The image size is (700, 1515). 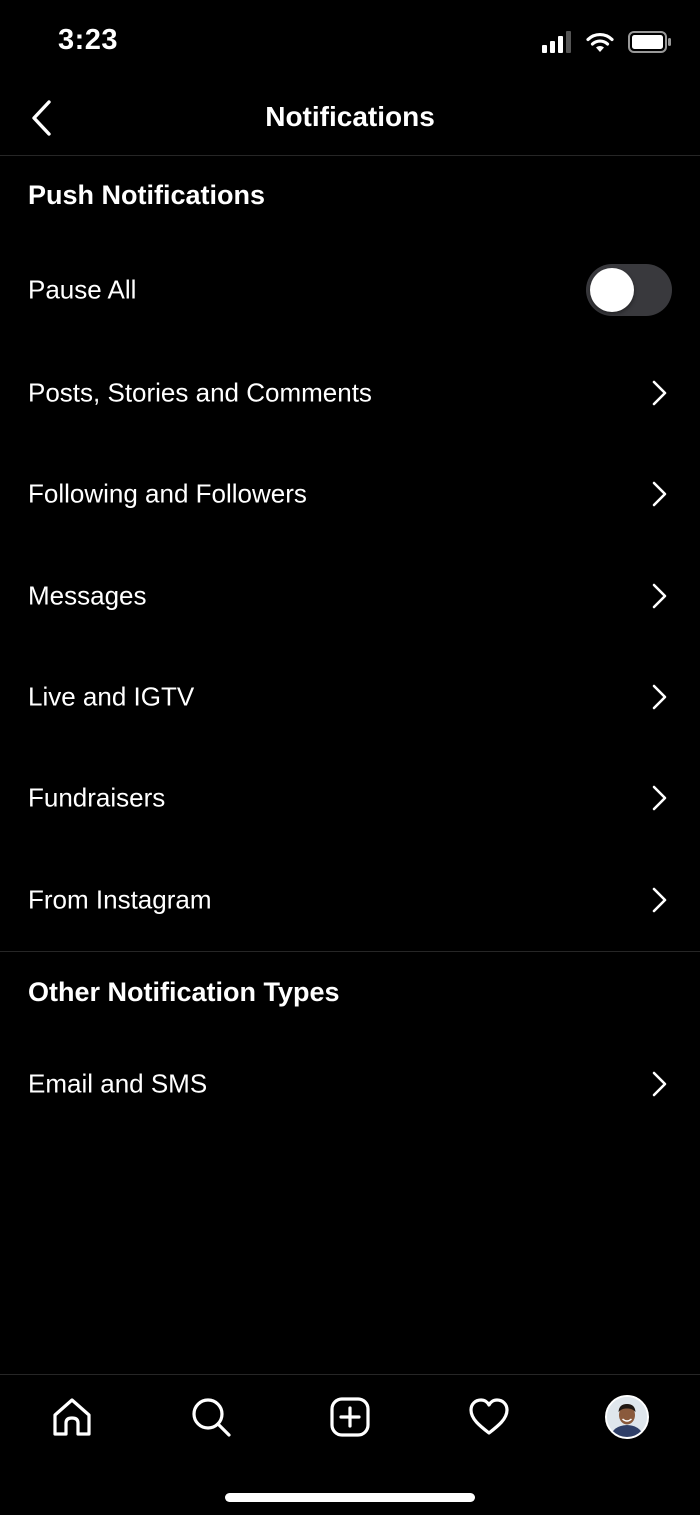 What do you see at coordinates (82, 289) in the screenshot?
I see `pause-all-label: Pause All` at bounding box center [82, 289].